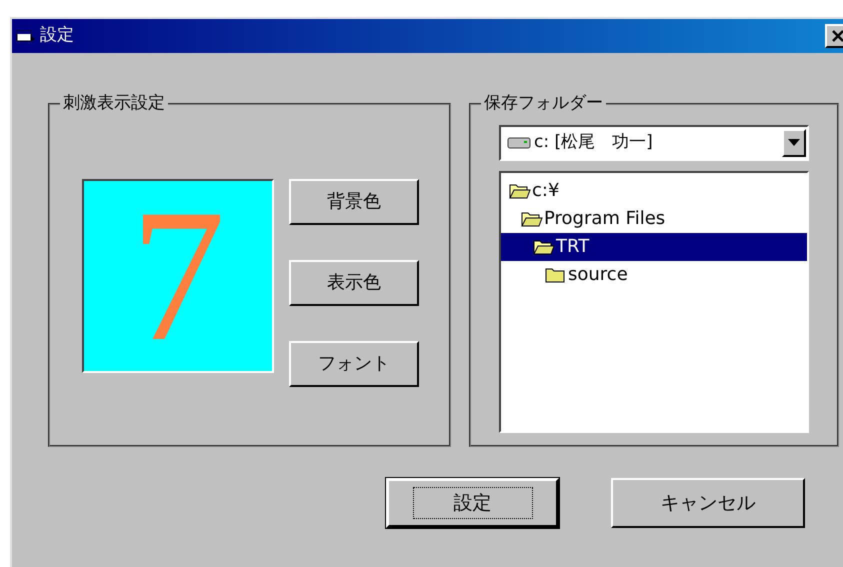 This screenshot has width=843, height=567. Describe the element at coordinates (57, 36) in the screenshot. I see `window-title: 設定` at that location.